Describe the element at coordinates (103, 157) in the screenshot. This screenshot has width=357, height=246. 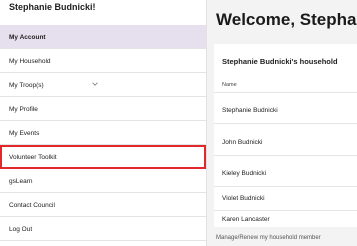
I see `menu-item-volunteer-toolkit: Volunteer Toolkit` at that location.